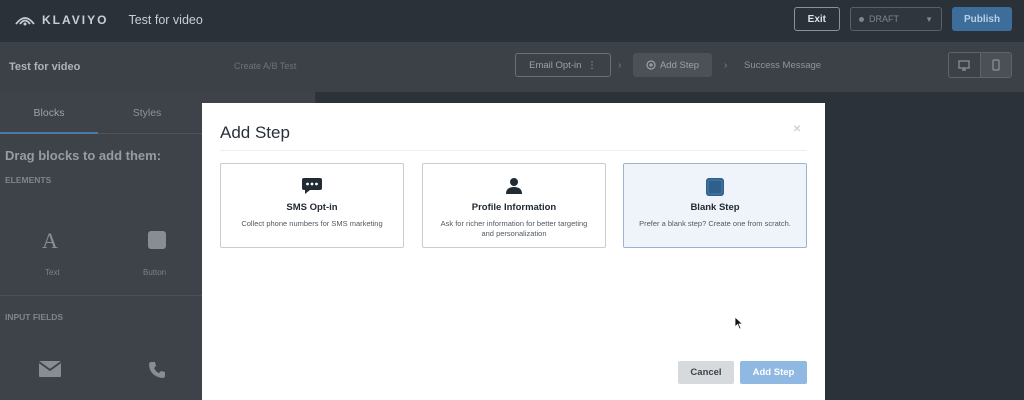  I want to click on more-options-icon: ⋮, so click(592, 65).